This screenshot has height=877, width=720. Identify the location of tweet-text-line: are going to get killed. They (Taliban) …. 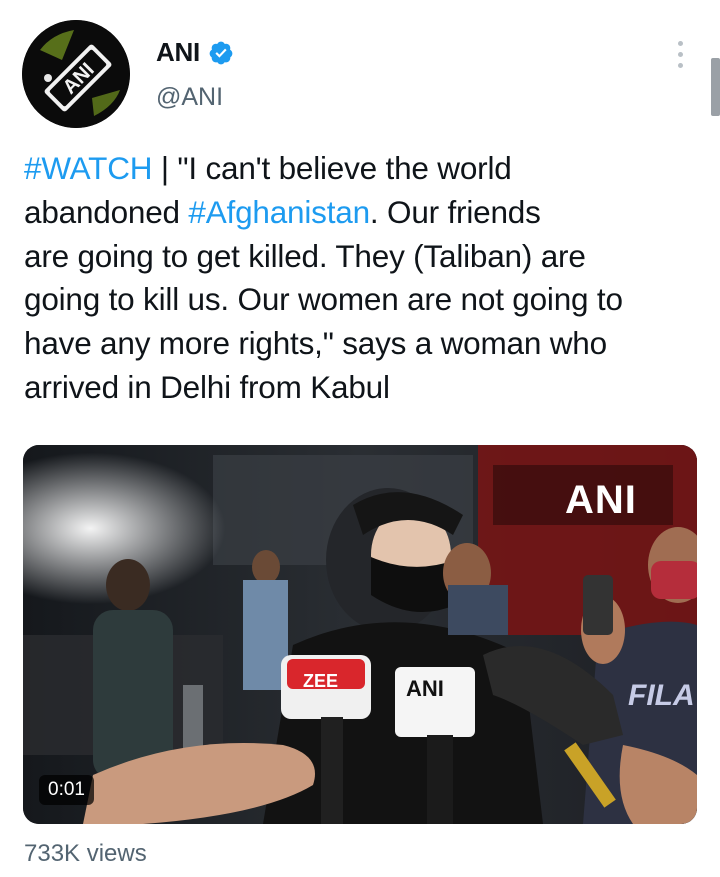
(364, 257).